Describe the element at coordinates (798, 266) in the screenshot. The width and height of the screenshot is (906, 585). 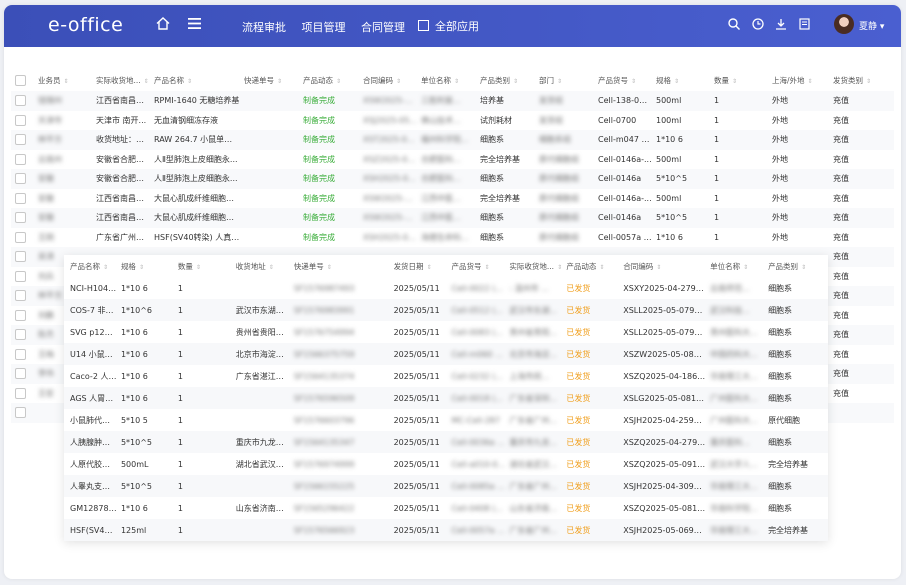
I see `popup-column-header: 产品类别 ⇕` at that location.